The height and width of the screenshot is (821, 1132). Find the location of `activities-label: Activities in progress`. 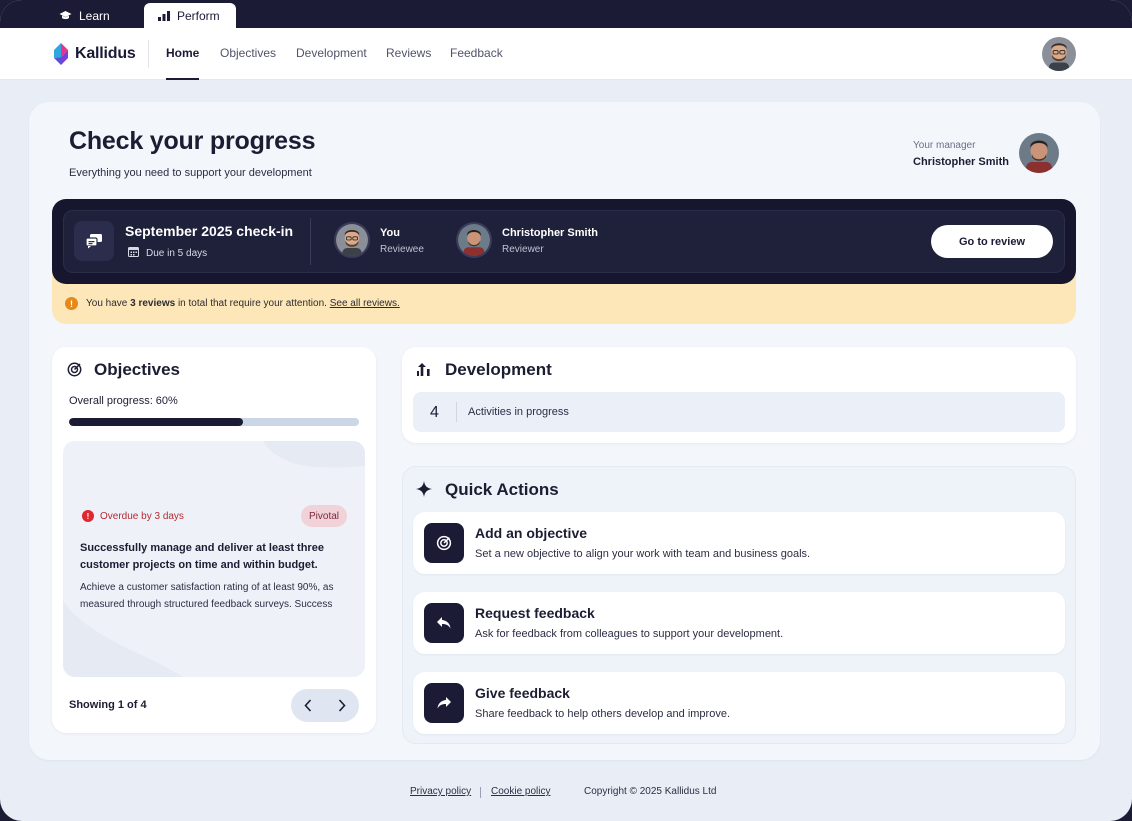

activities-label: Activities in progress is located at coordinates (518, 412).